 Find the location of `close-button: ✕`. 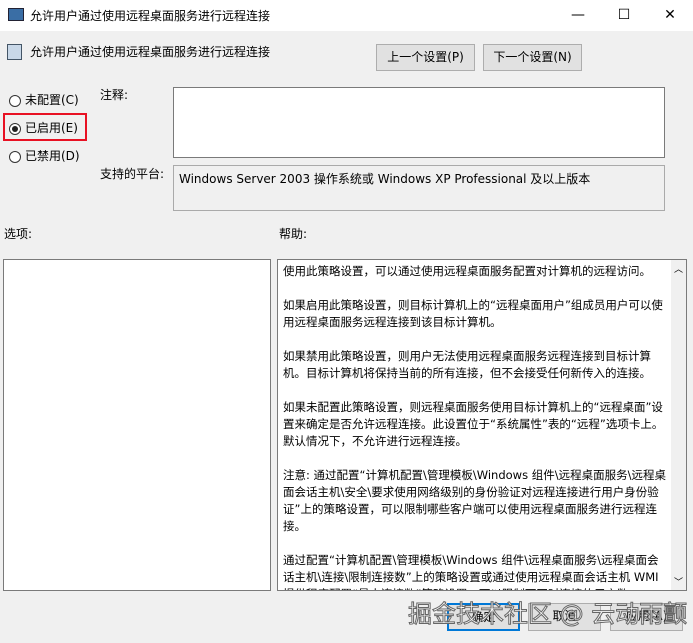

close-button: ✕ is located at coordinates (670, 15).